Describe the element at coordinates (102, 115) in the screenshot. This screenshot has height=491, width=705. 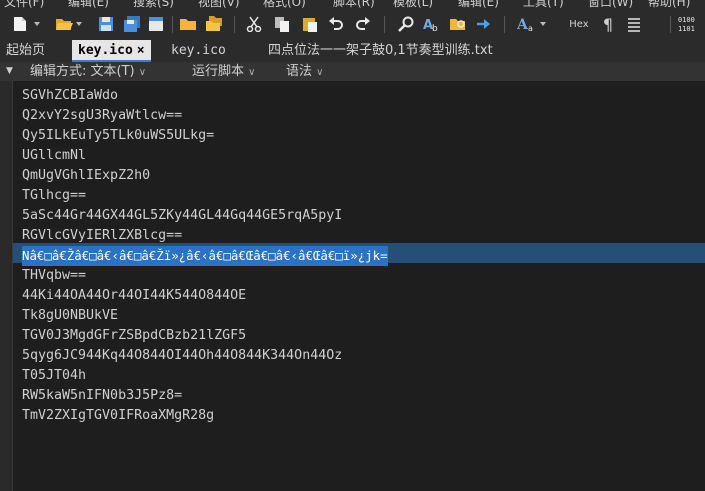
I see `editor-line: Q2xvY2sgU3RyaWtlcw==` at that location.